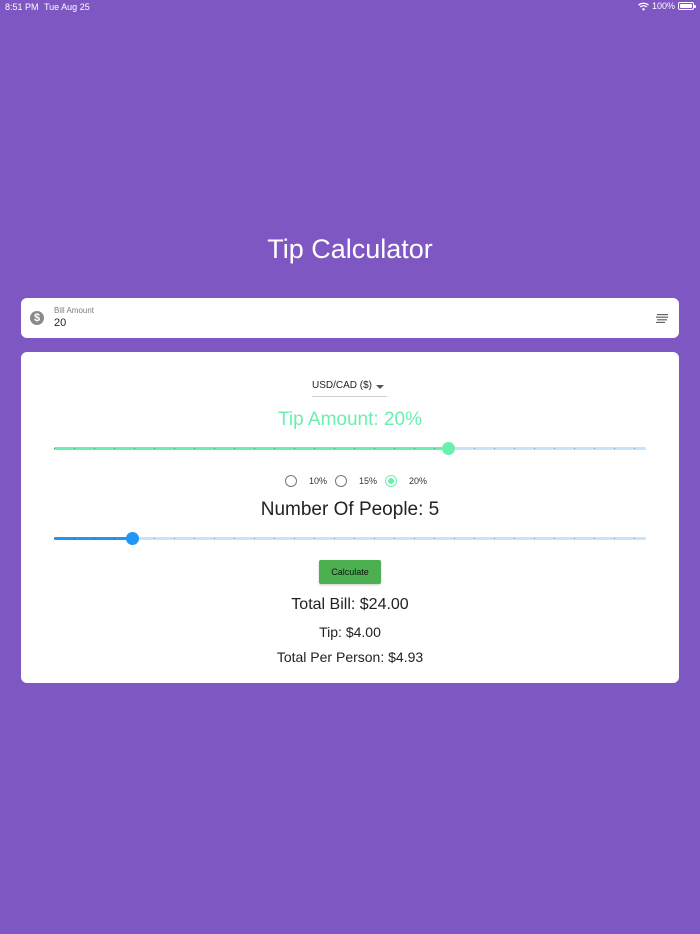  I want to click on status-date: Tue Aug 25, so click(67, 7).